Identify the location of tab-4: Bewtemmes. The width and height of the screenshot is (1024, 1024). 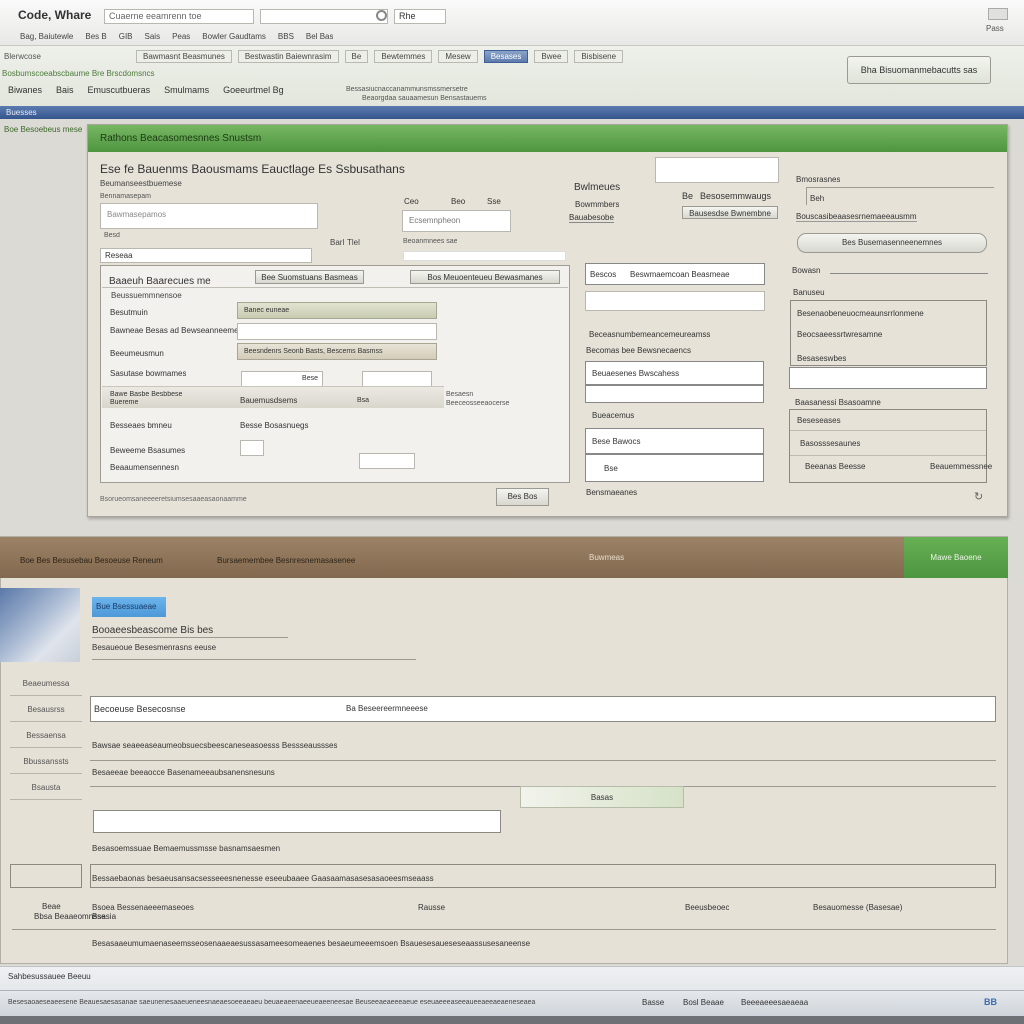
(403, 56).